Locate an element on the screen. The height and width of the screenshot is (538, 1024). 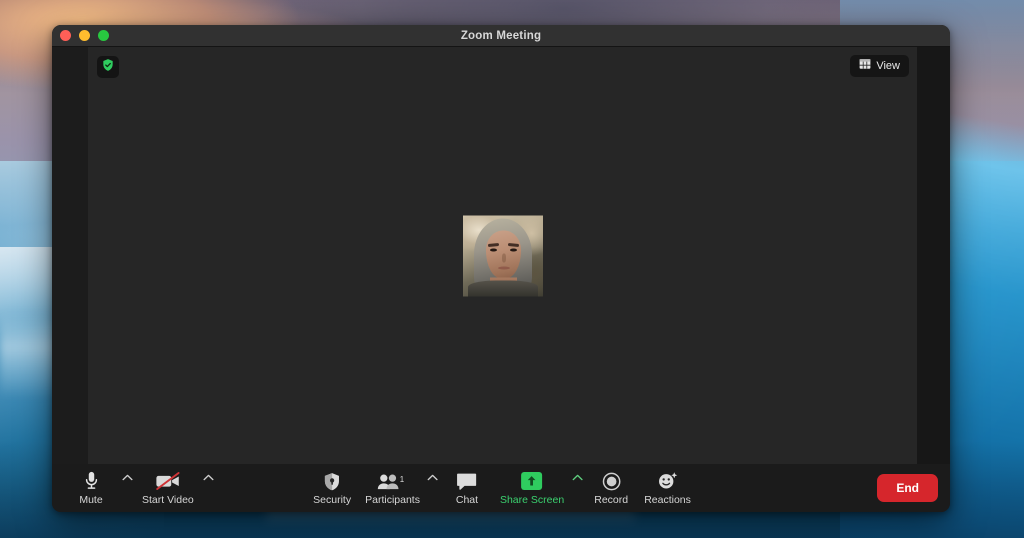
participants-options-caret is located at coordinates (433, 488).